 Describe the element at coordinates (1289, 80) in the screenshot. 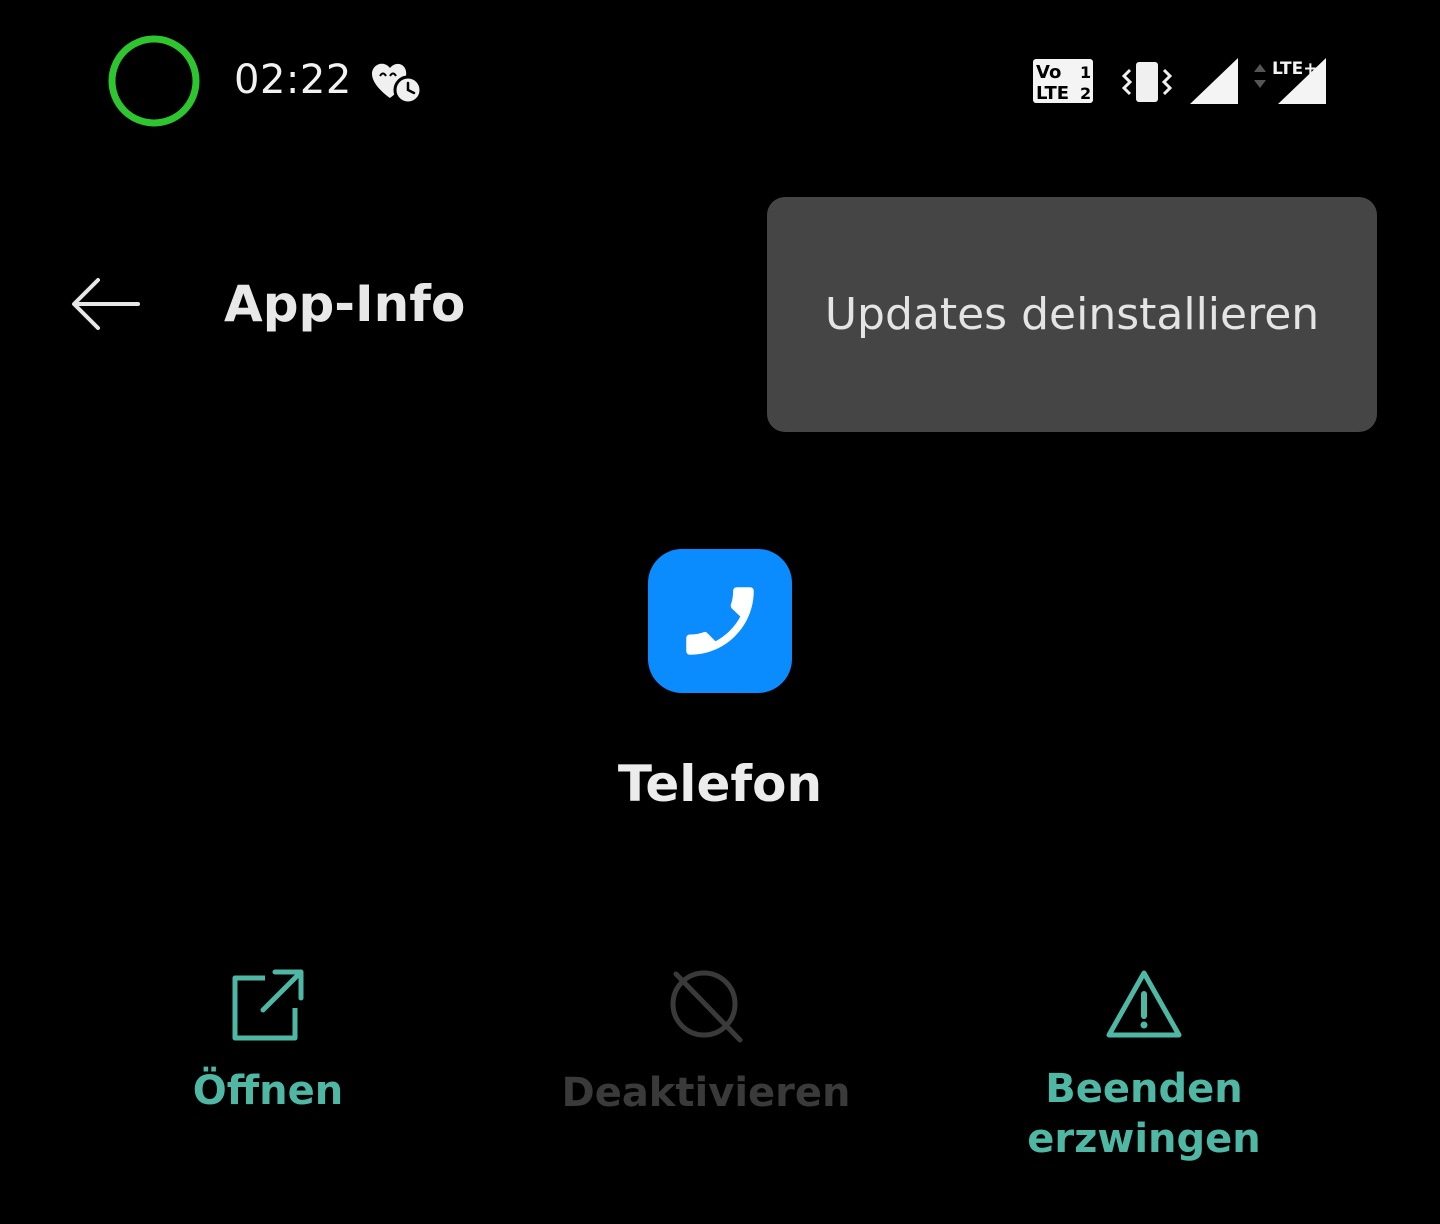

I see `signal-lte-plus-icon: LTE+` at that location.